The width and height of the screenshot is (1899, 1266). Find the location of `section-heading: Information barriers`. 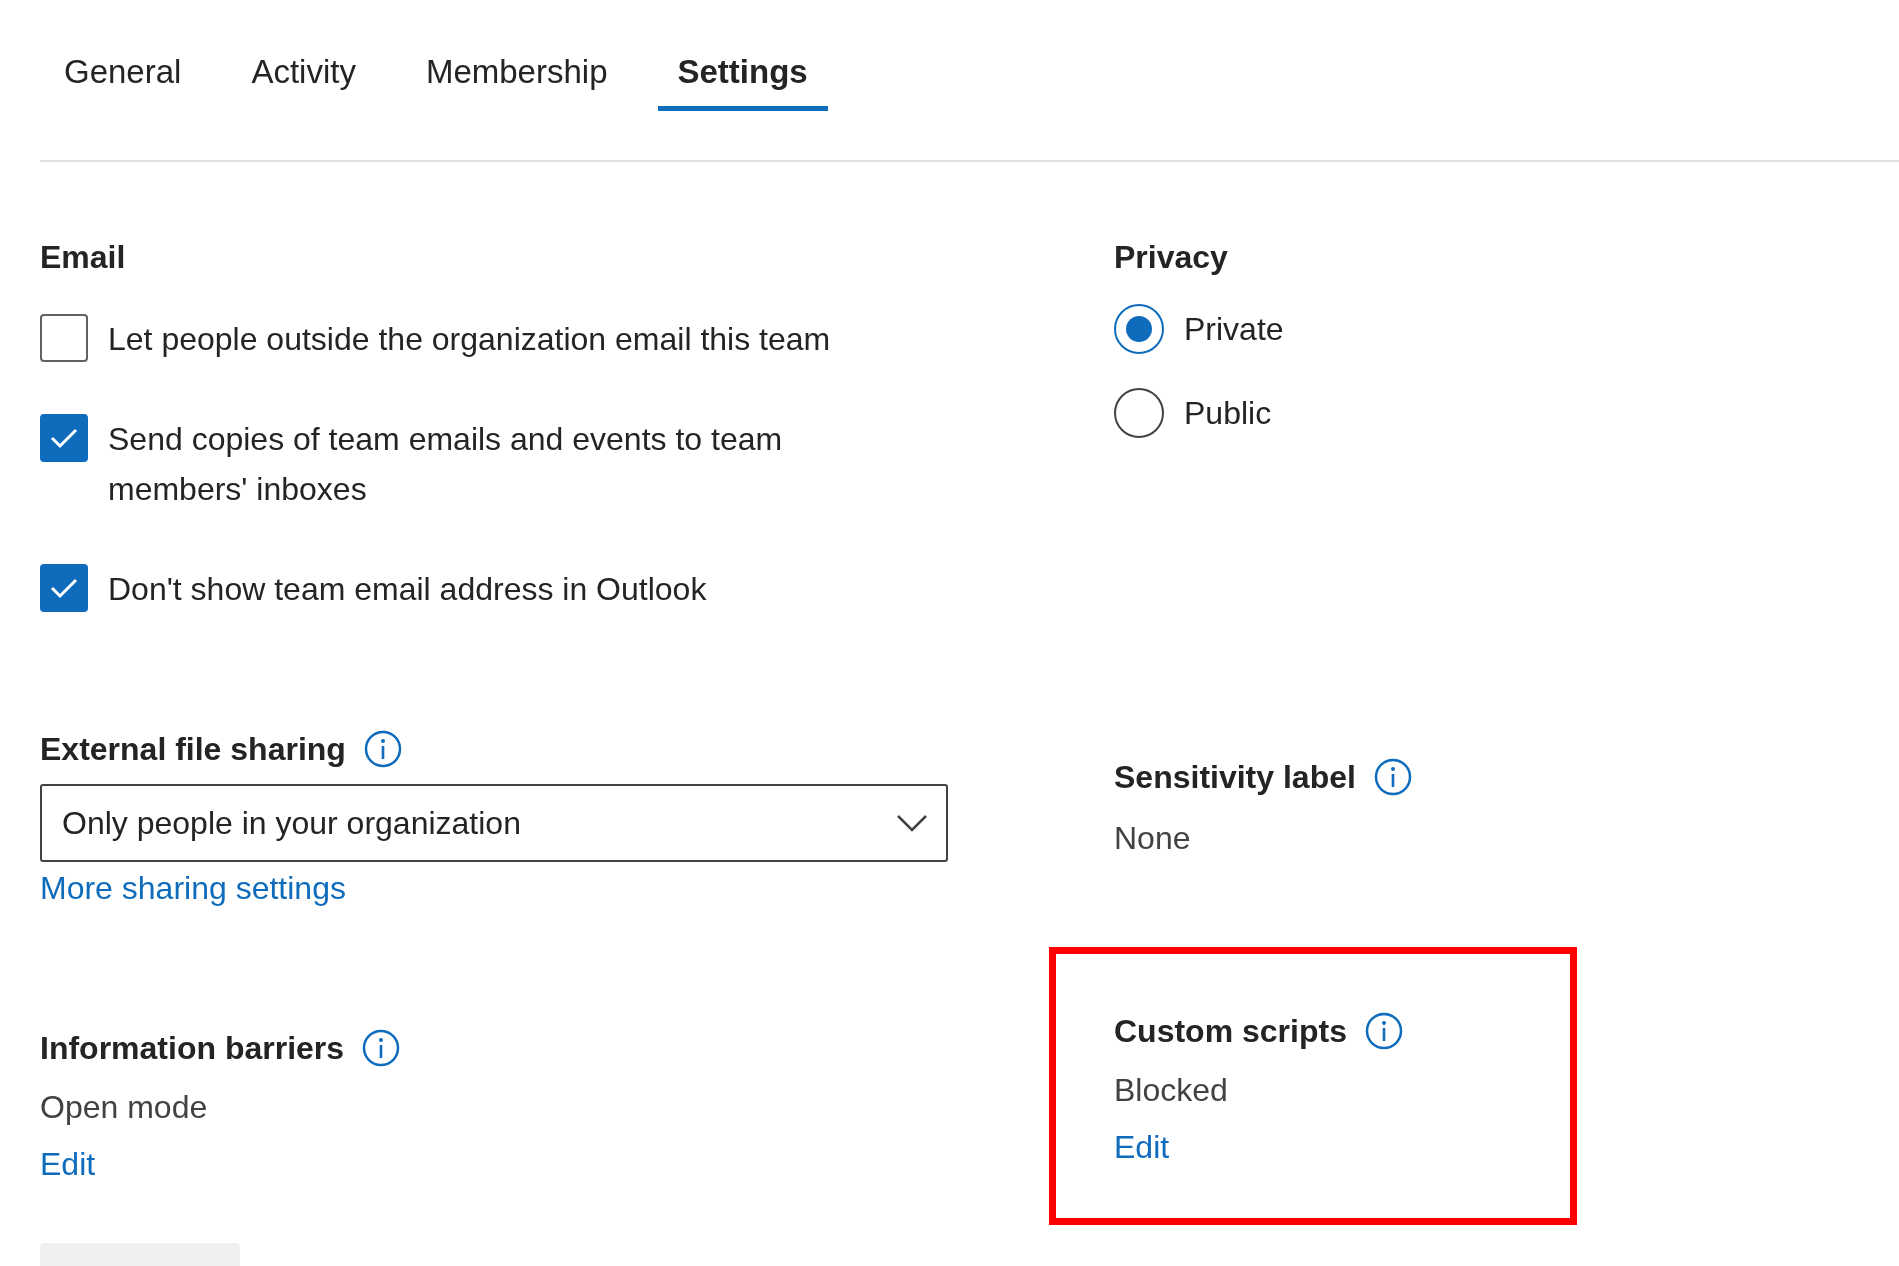

section-heading: Information barriers is located at coordinates (192, 1048).